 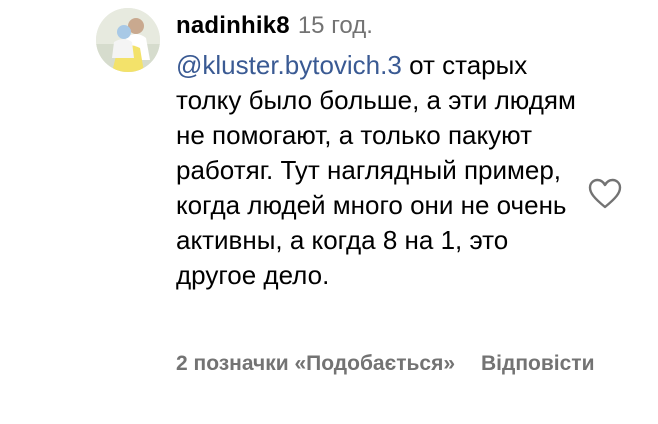 I want to click on avatar-photo, so click(x=128, y=40).